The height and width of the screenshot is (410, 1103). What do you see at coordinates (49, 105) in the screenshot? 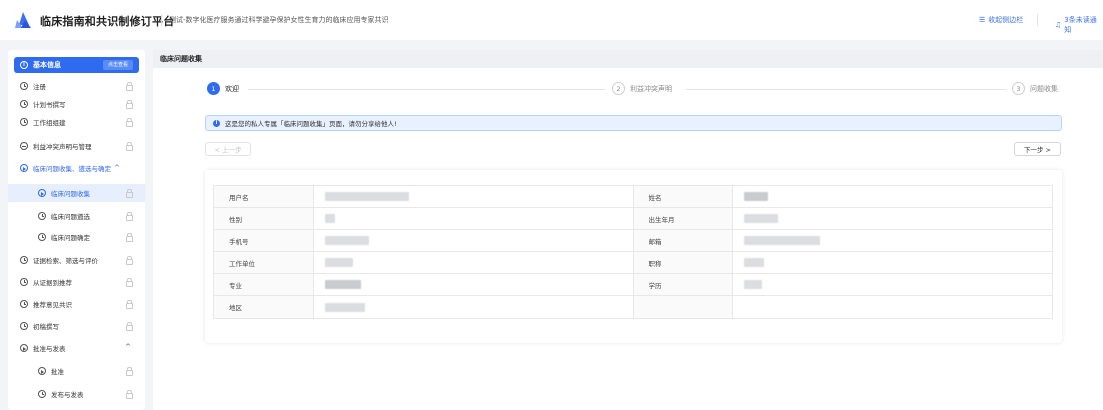
I see `sidebar-item-label: 计划书撰写` at bounding box center [49, 105].